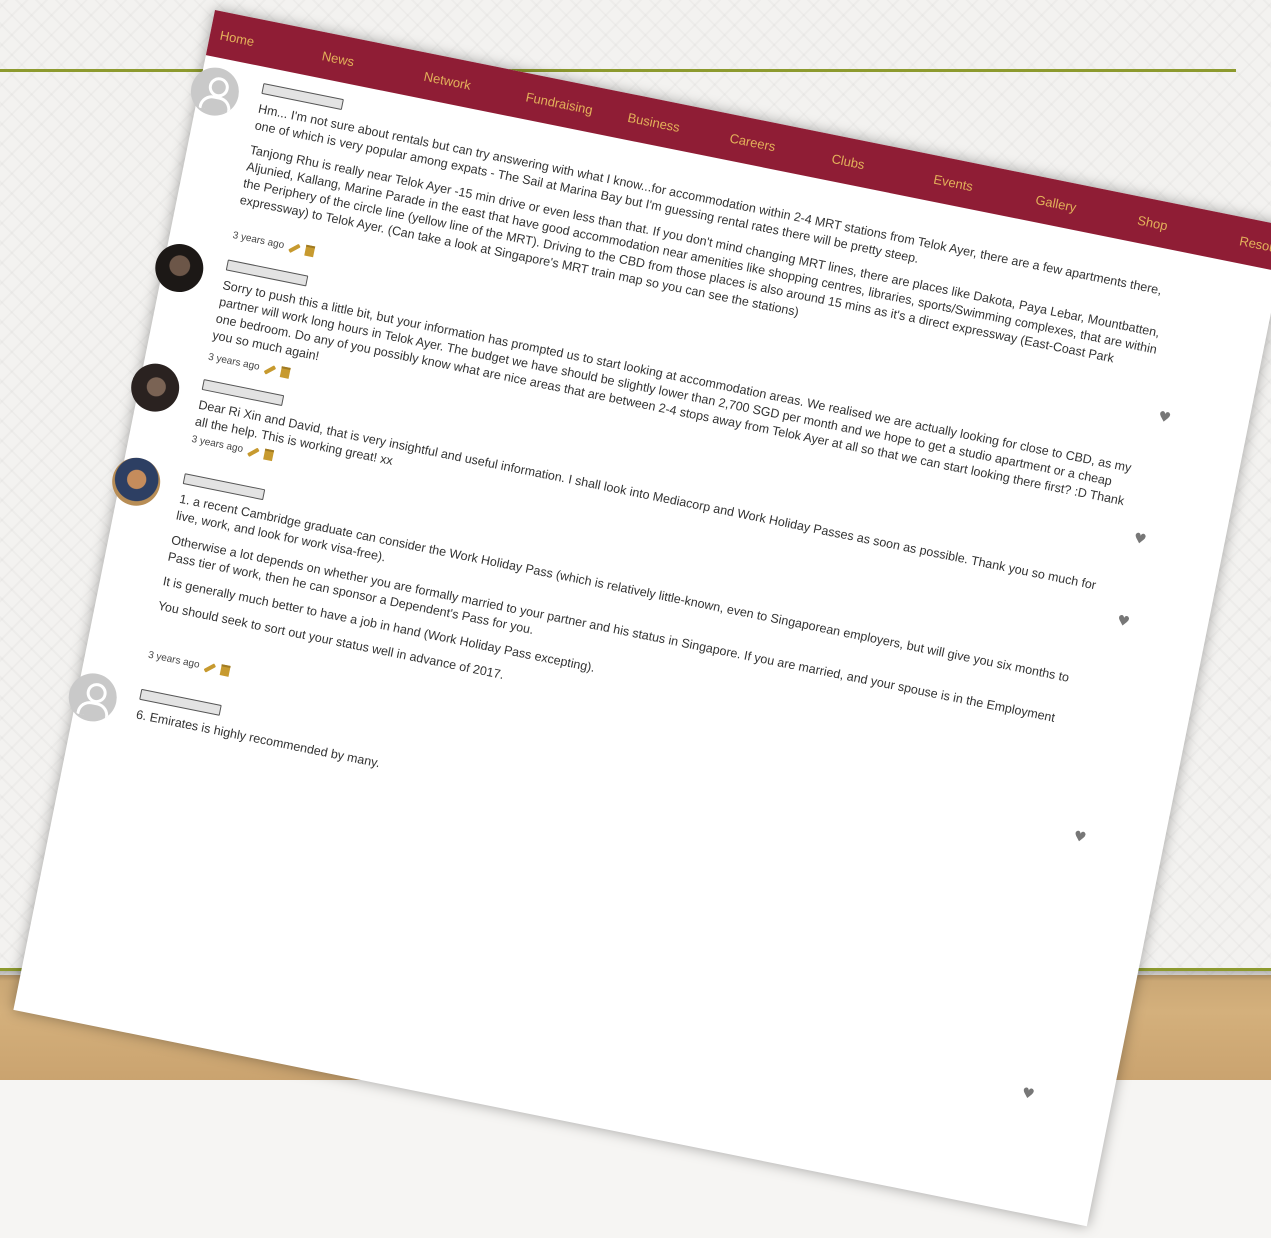 This screenshot has height=1238, width=1271. I want to click on nav-events: Events, so click(984, 188).